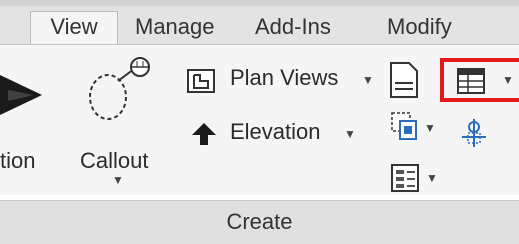  Describe the element at coordinates (404, 126) in the screenshot. I see `duplicate-view-icon` at that location.